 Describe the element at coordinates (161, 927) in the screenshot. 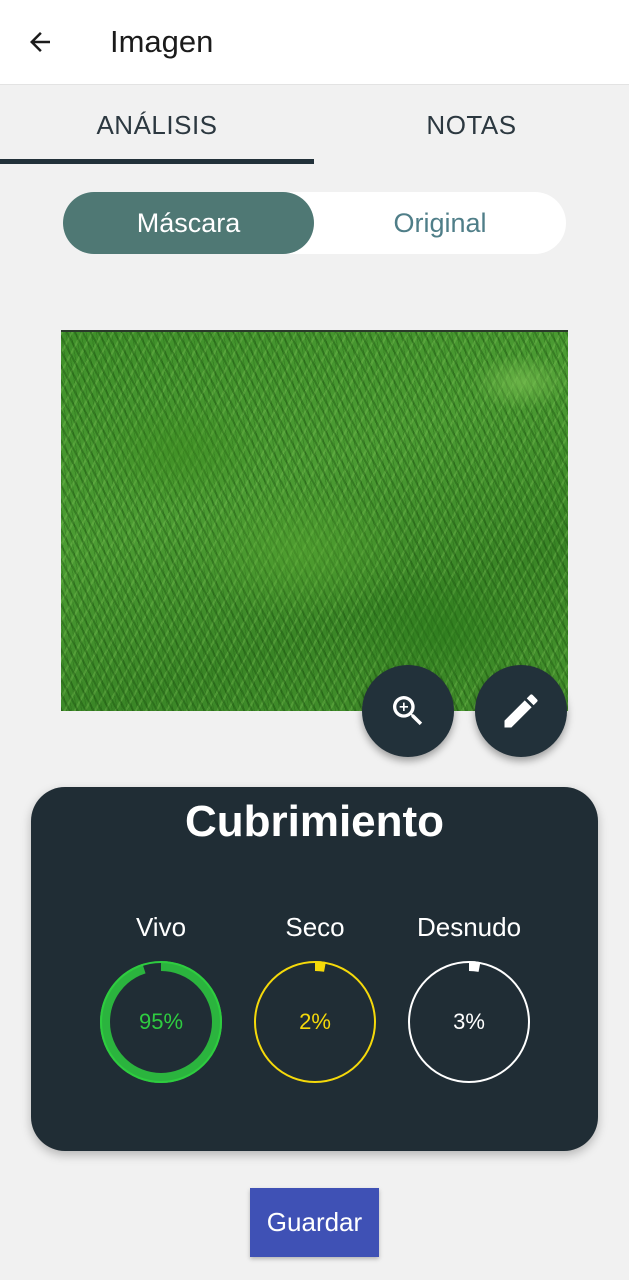

I see `metric-label-vivo: Vivo` at that location.